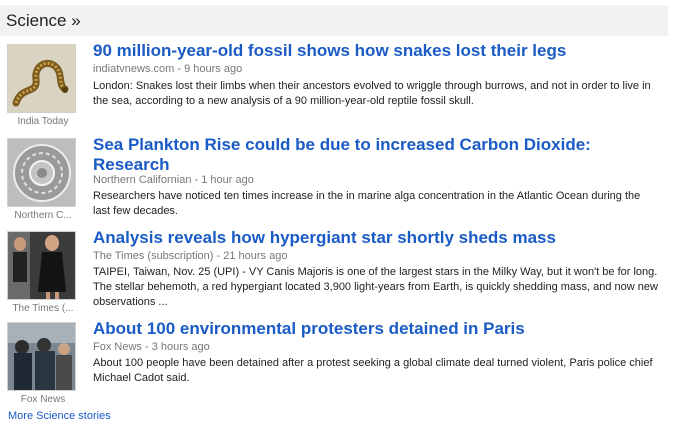 The height and width of the screenshot is (440, 674). Describe the element at coordinates (153, 256) in the screenshot. I see `story-source: The Times (subscription)` at that location.